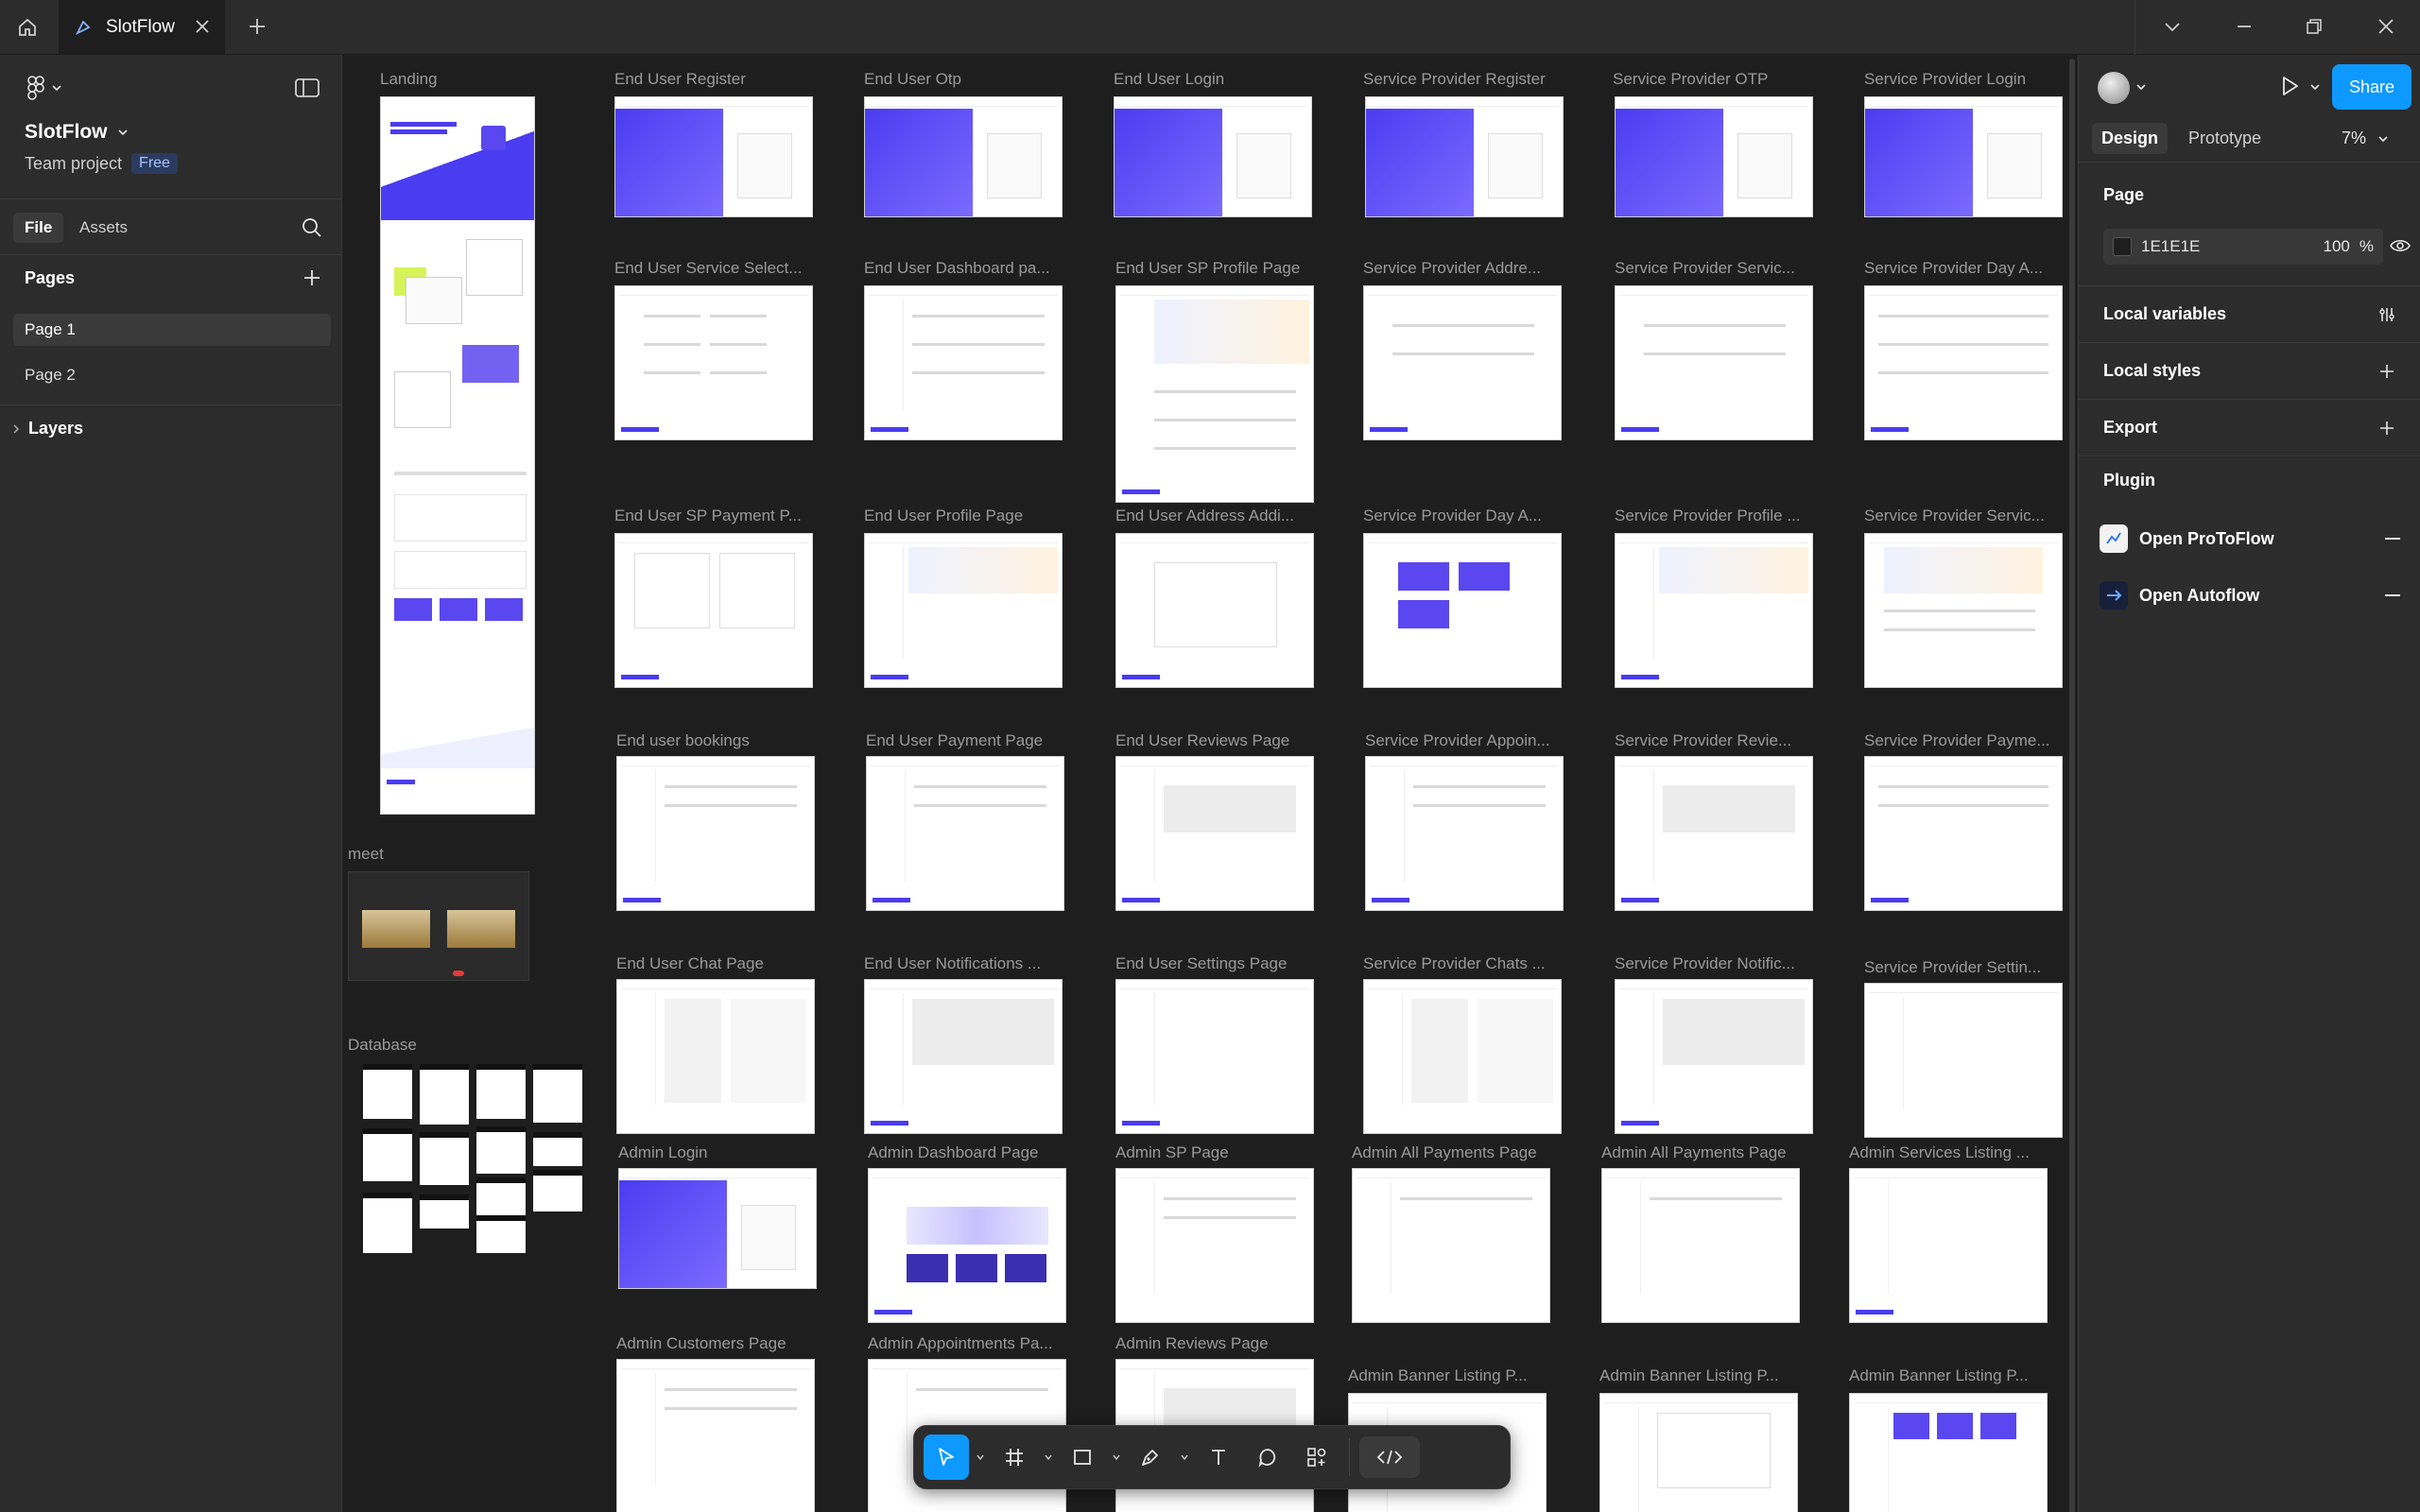 The height and width of the screenshot is (1512, 2420). What do you see at coordinates (1214, 1056) in the screenshot?
I see `frame-eu-settings` at bounding box center [1214, 1056].